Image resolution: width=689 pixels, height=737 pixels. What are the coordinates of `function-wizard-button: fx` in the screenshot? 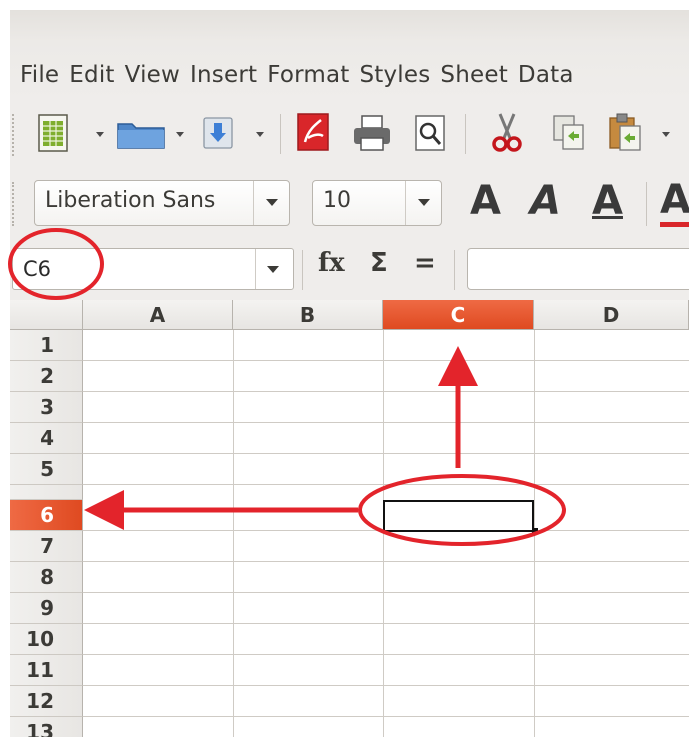 It's located at (331, 263).